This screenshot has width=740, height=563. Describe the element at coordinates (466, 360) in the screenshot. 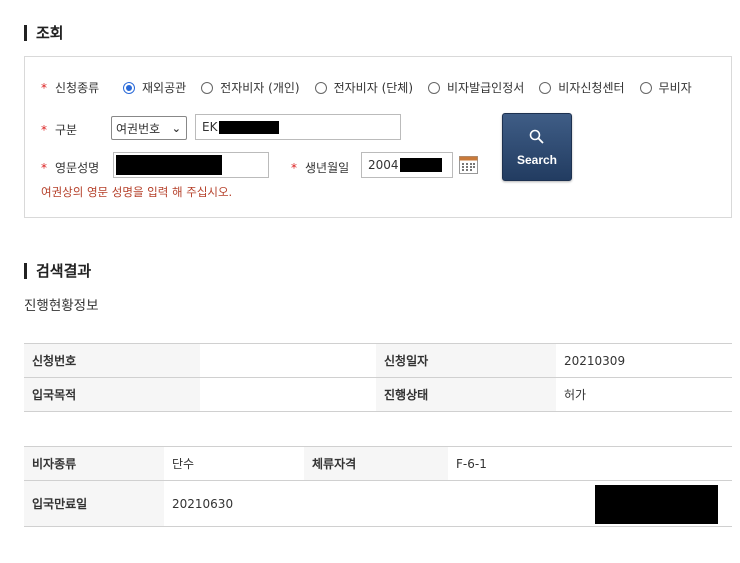

I see `application-date-label: 신청일자` at that location.